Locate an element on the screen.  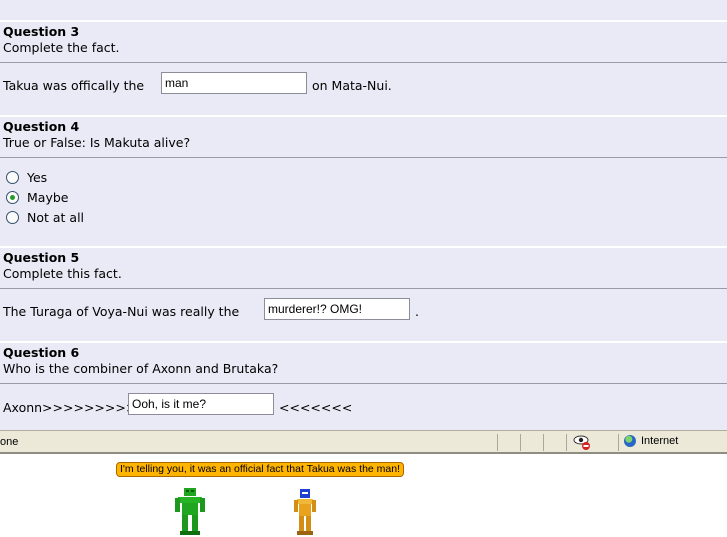
question-3-text-after: on Mata-Nui. is located at coordinates (352, 85).